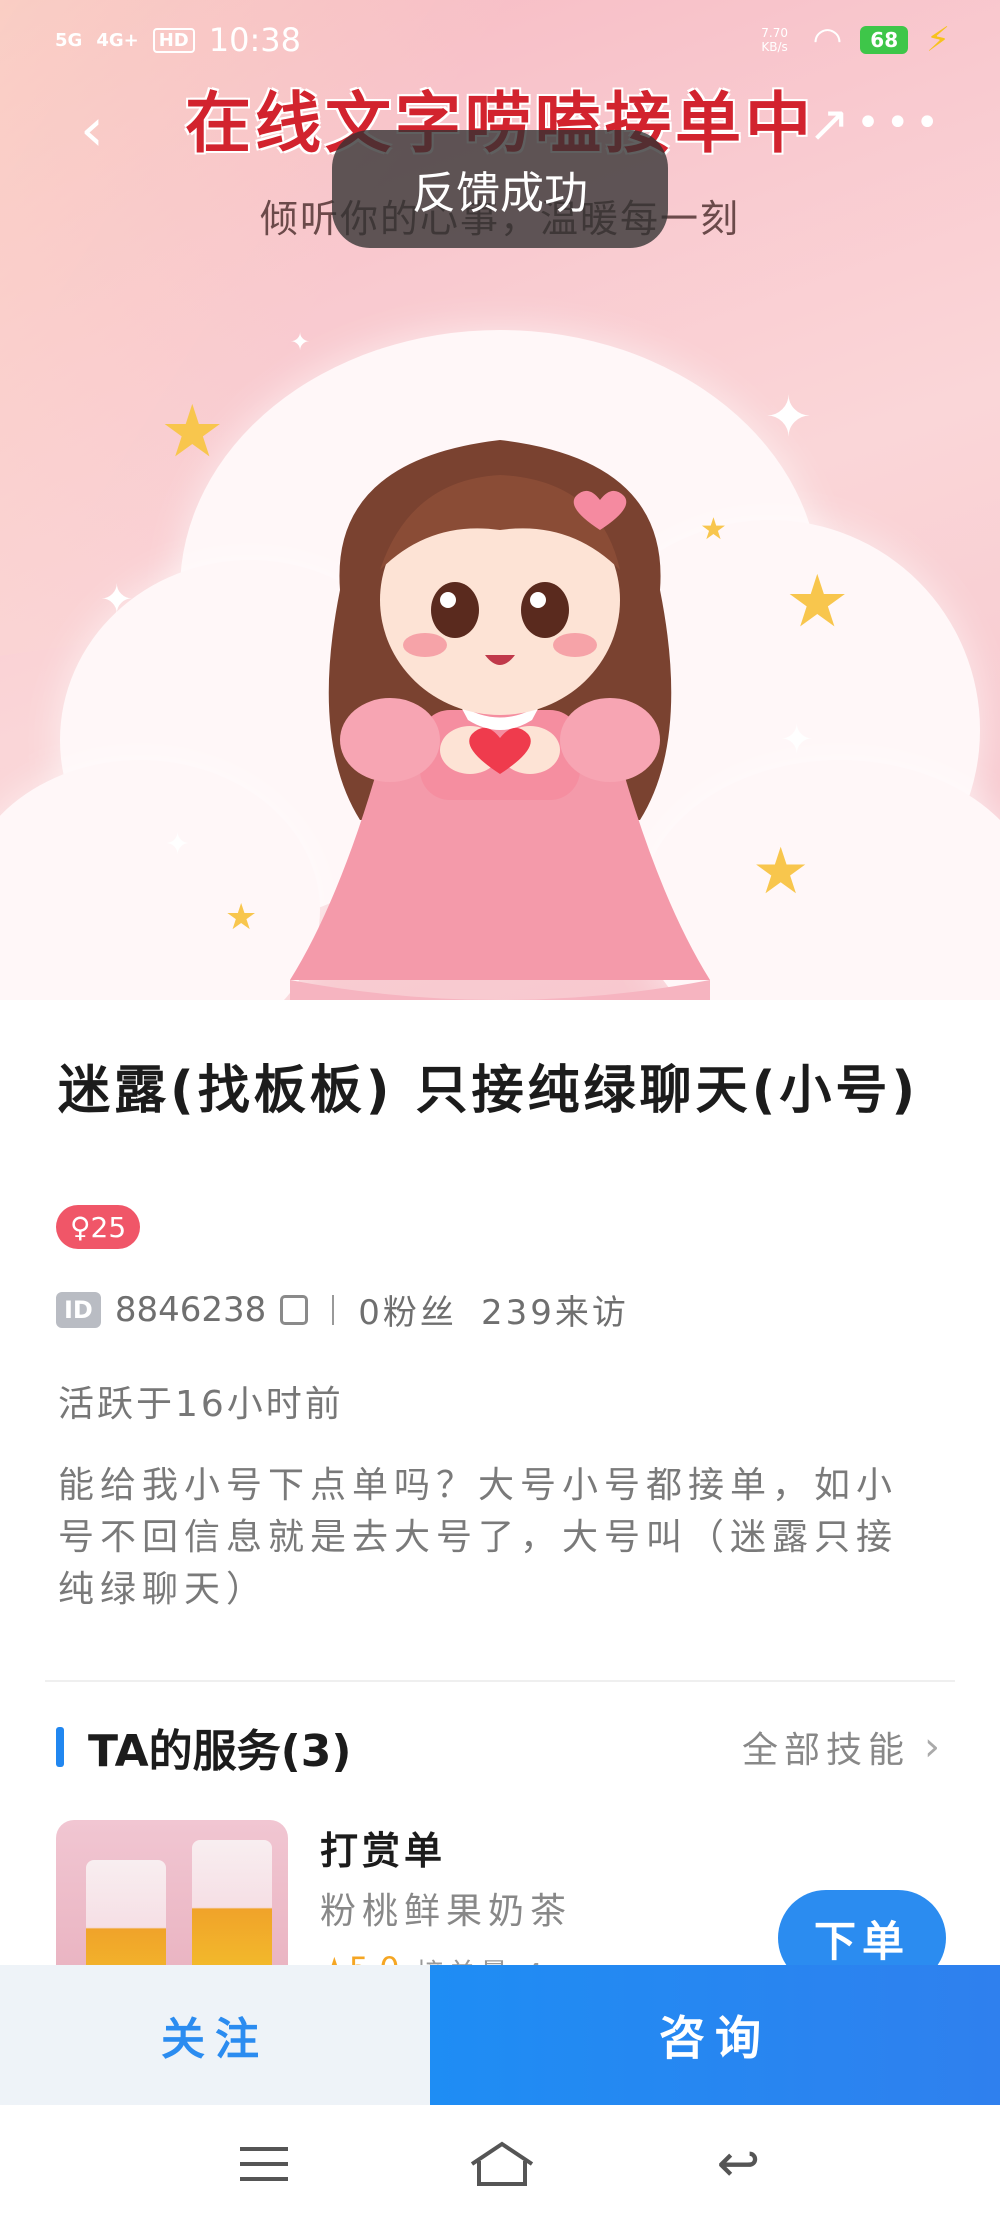 The height and width of the screenshot is (2222, 1000). What do you see at coordinates (254, 40) in the screenshot?
I see `status-time: 10:38` at bounding box center [254, 40].